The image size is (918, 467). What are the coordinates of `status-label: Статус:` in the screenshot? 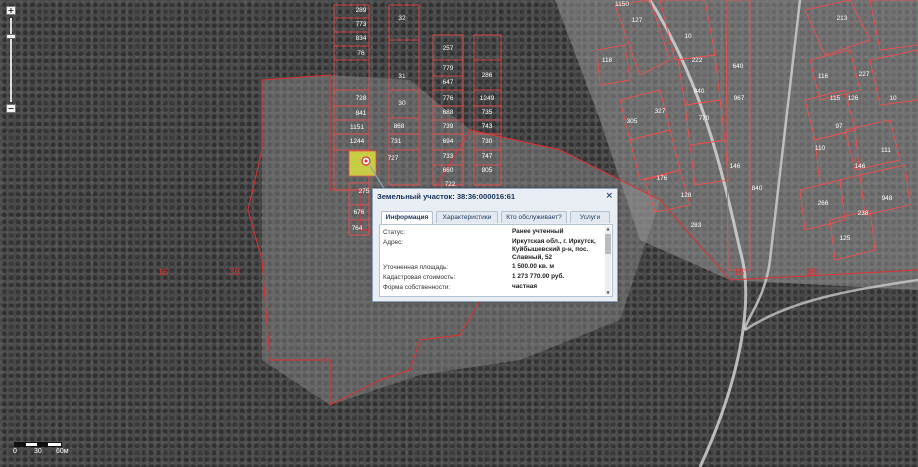 It's located at (394, 232).